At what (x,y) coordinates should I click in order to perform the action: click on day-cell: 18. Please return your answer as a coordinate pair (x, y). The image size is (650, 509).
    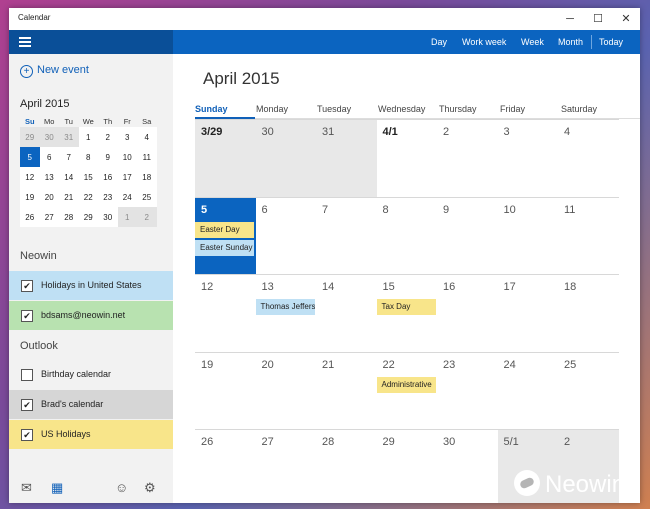
    Looking at the image, I should click on (588, 313).